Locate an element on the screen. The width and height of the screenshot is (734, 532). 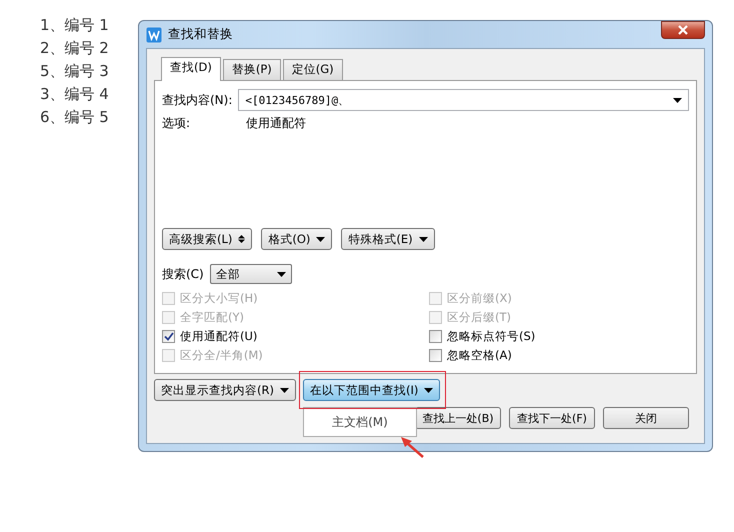
search-dropdown: 全部 is located at coordinates (251, 274).